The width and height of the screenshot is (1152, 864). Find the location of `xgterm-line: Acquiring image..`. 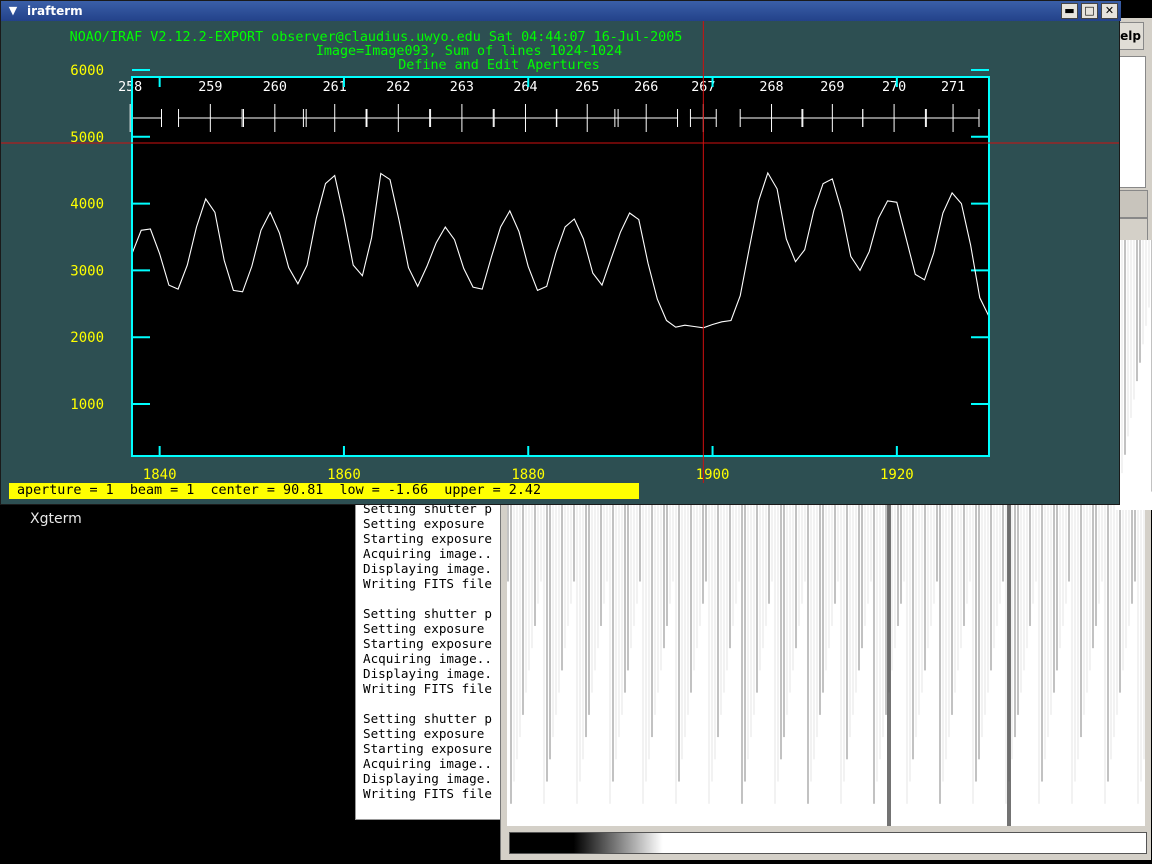

xgterm-line: Acquiring image.. is located at coordinates (427, 553).